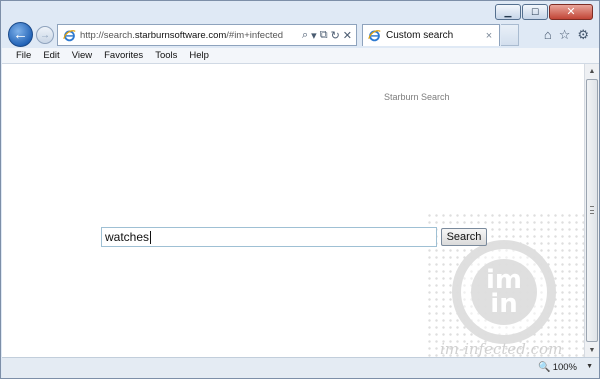 The image size is (600, 379). Describe the element at coordinates (69, 35) in the screenshot. I see `ie-page-icon` at that location.